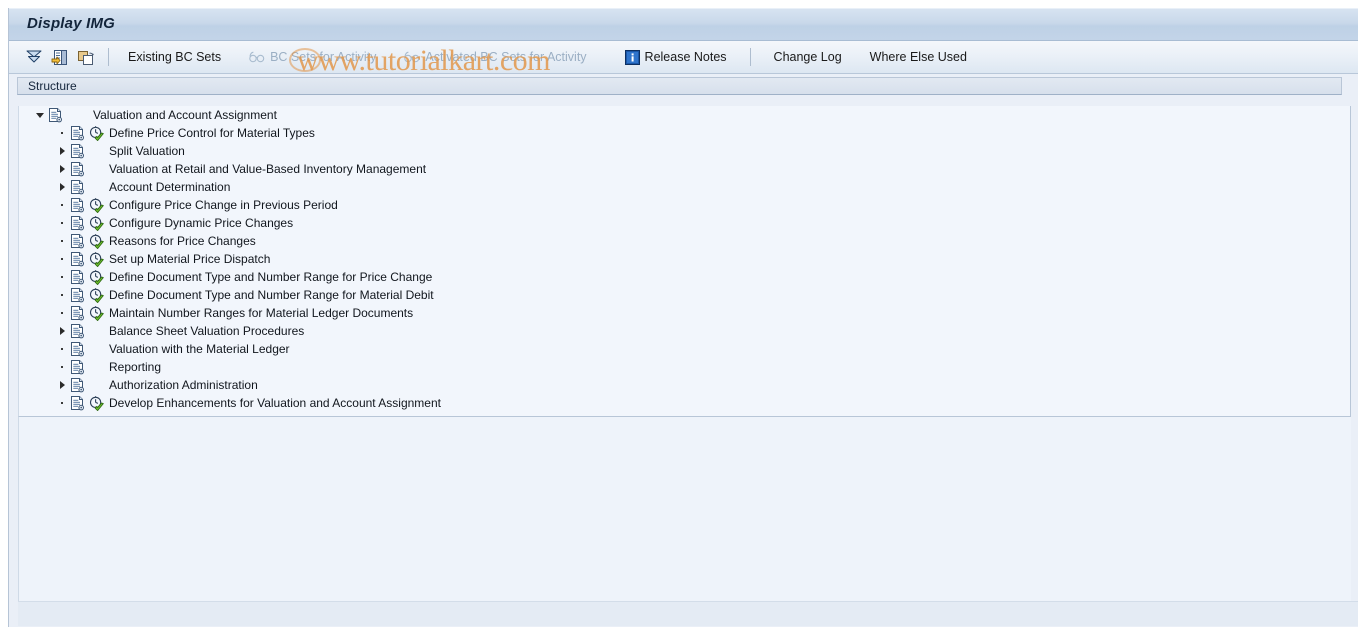 This screenshot has height=627, width=1358. I want to click on tree-node-label: Authorization Administration, so click(183, 385).